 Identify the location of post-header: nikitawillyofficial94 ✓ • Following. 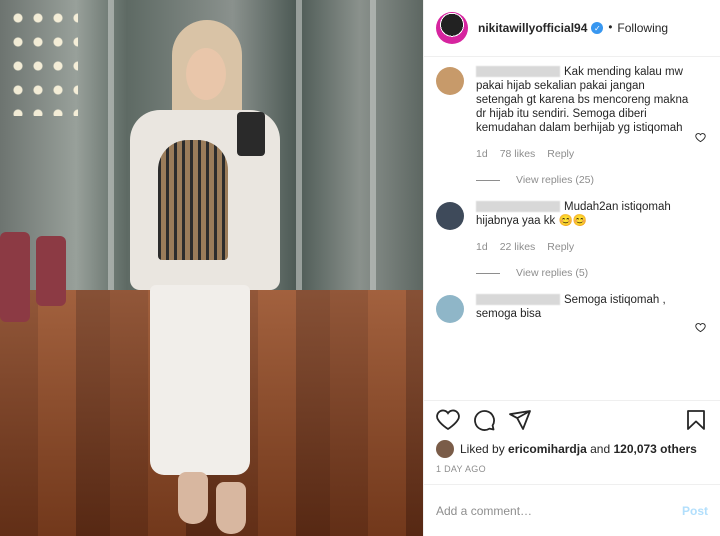
(572, 28).